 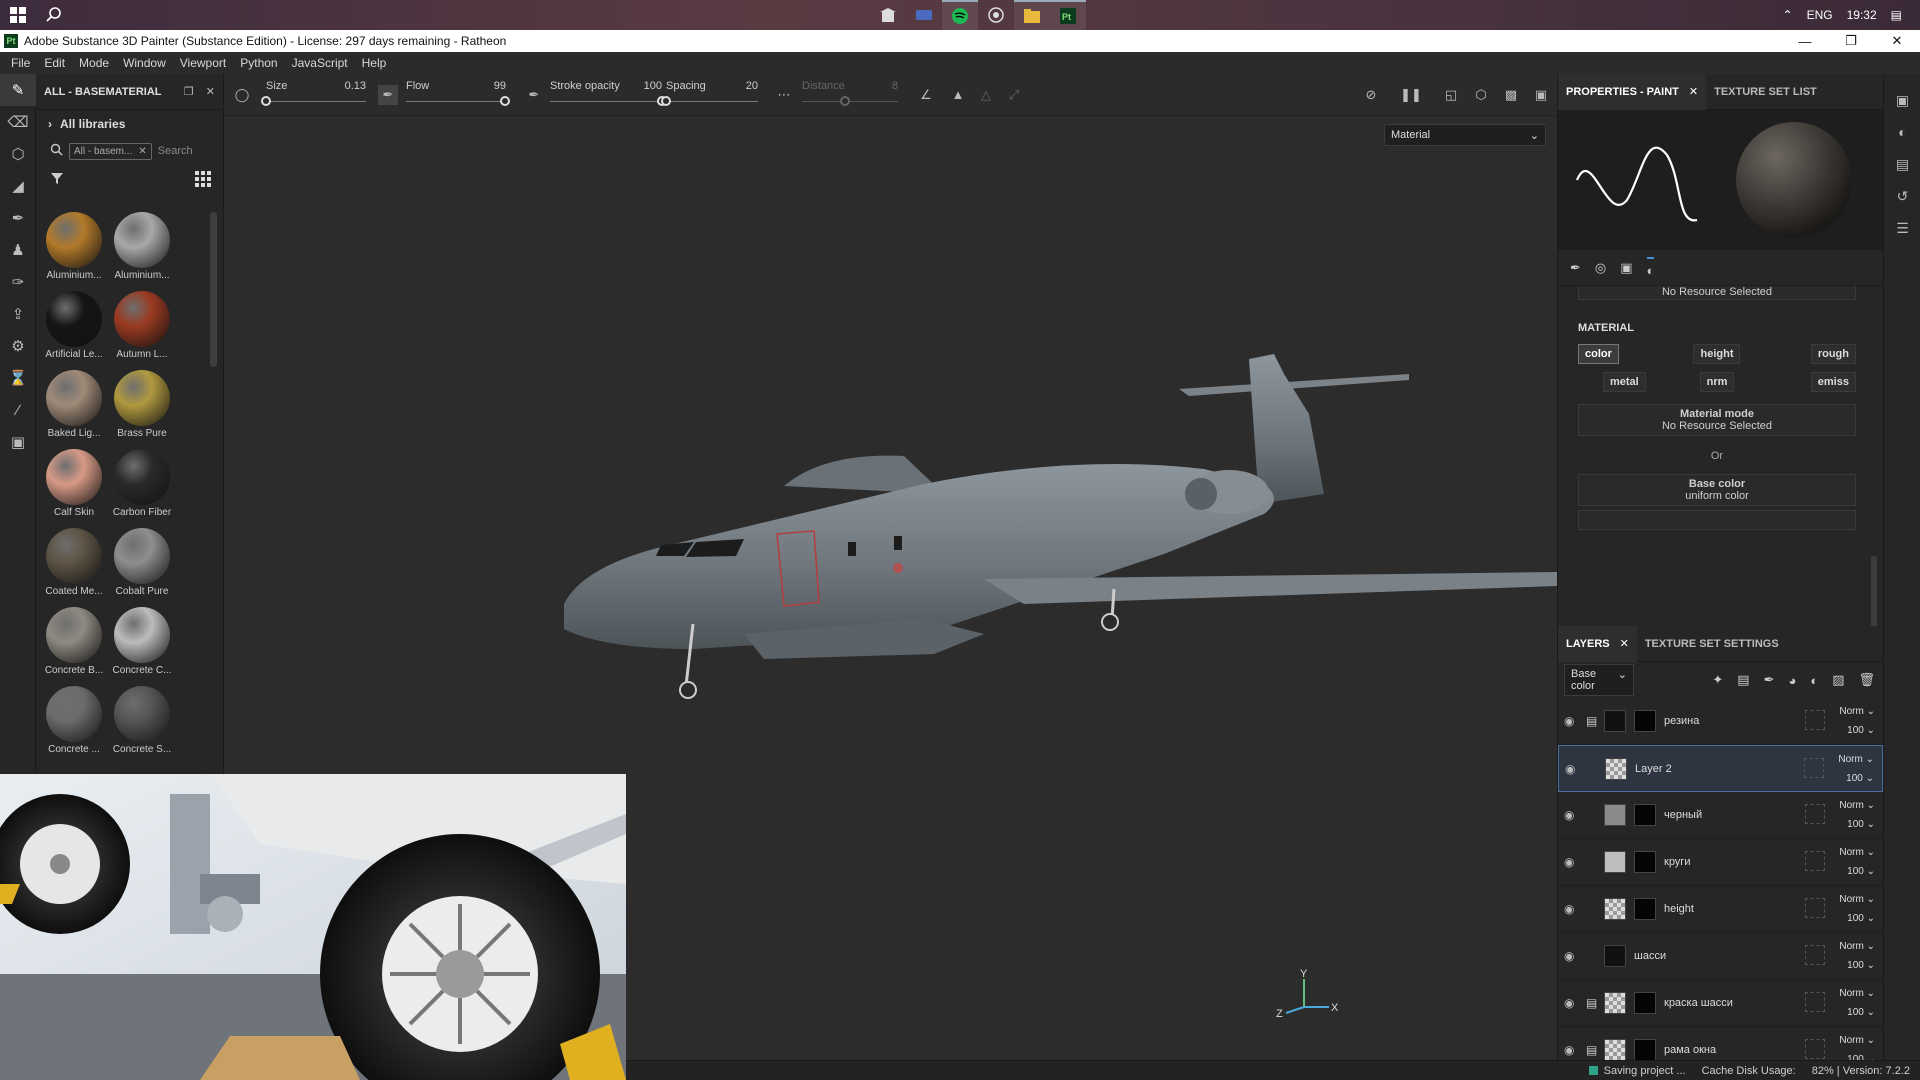 What do you see at coordinates (1805, 41) in the screenshot?
I see `minimize-button: —` at bounding box center [1805, 41].